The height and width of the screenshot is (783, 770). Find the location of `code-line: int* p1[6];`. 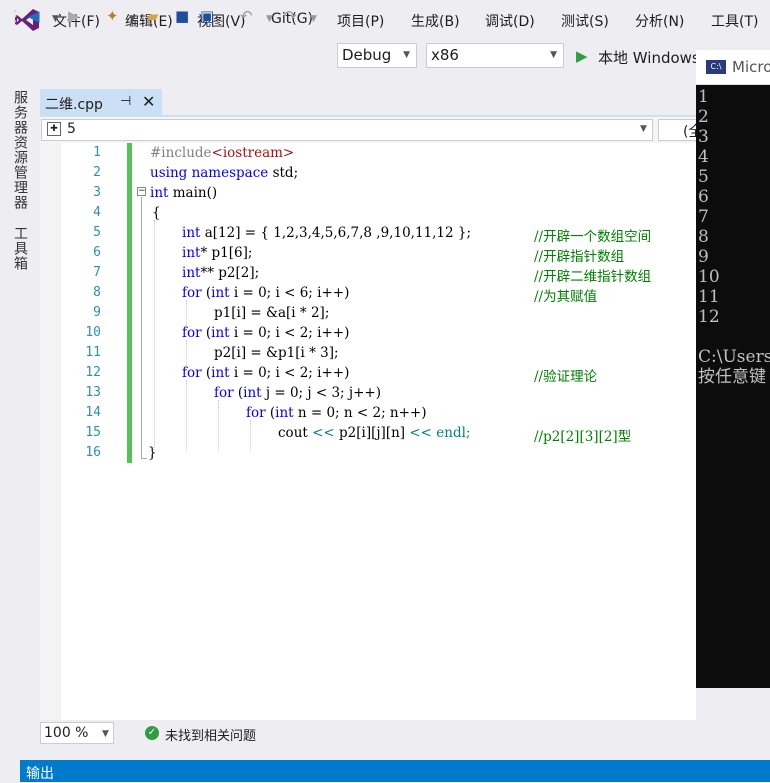

code-line: int* p1[6]; is located at coordinates (217, 253).